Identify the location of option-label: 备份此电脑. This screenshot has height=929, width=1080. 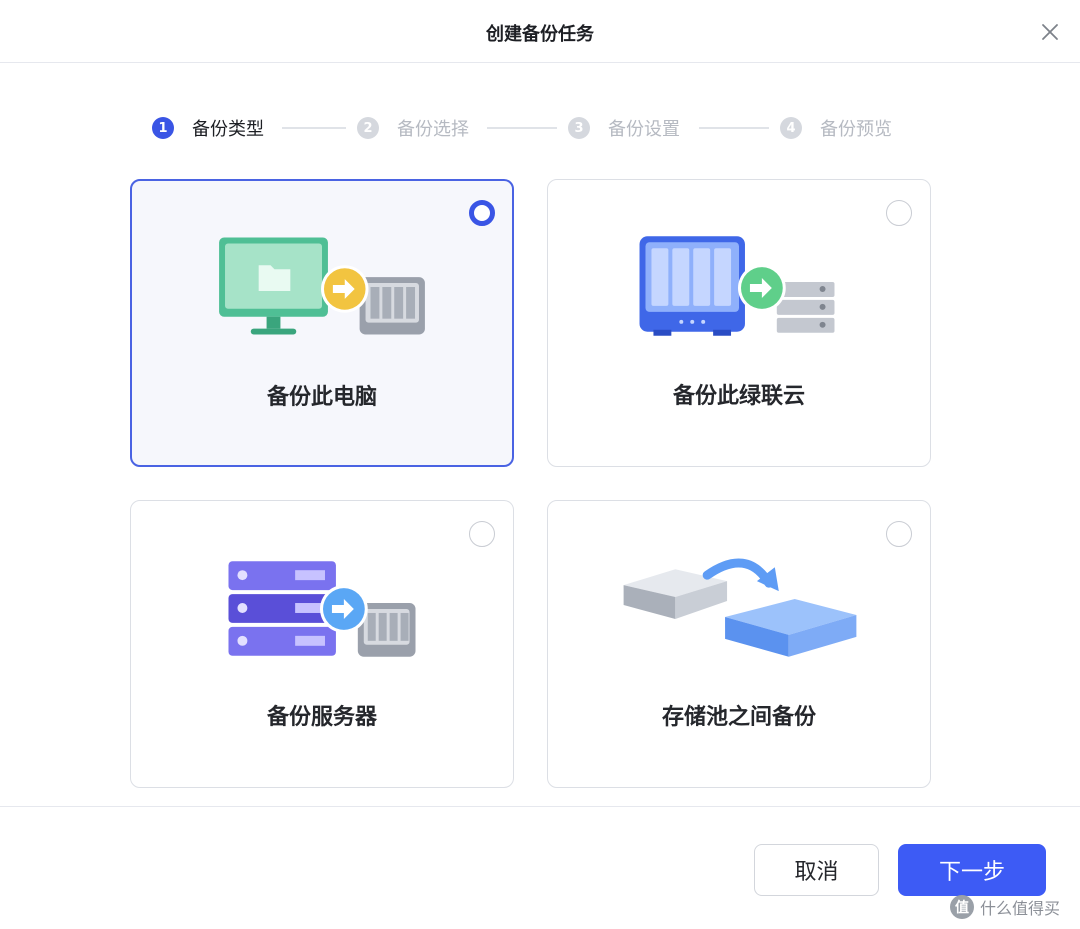
(321, 397).